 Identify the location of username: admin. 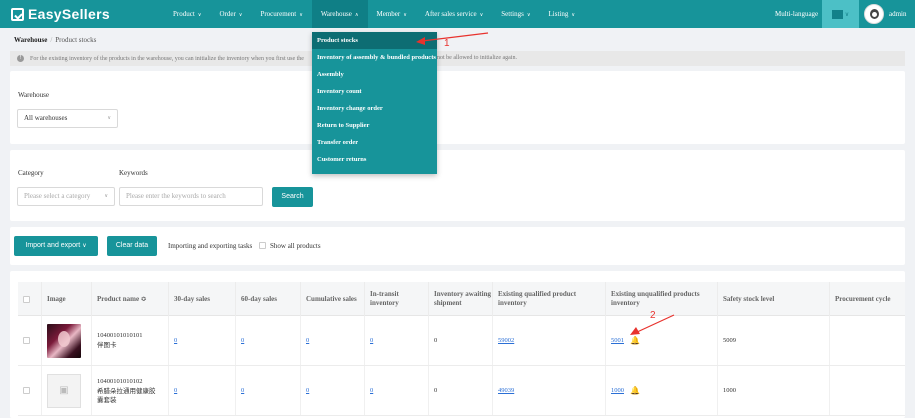
(898, 14).